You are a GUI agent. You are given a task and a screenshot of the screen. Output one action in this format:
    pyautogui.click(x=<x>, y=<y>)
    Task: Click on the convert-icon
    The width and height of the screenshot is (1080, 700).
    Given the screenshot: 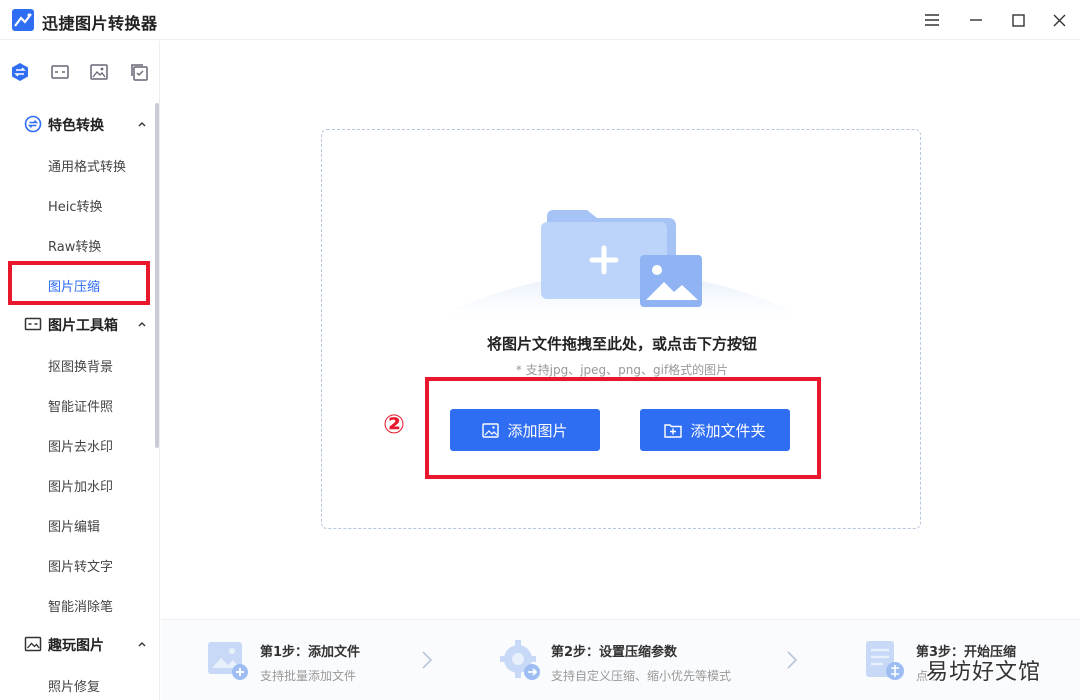 What is the action you would take?
    pyautogui.click(x=20, y=72)
    